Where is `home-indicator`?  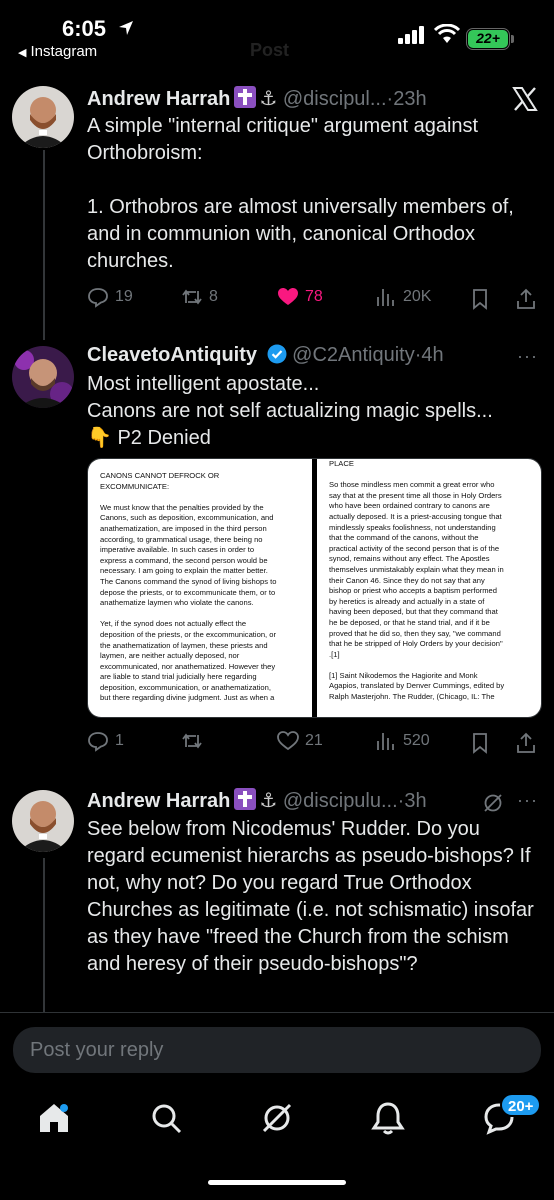 home-indicator is located at coordinates (277, 1182).